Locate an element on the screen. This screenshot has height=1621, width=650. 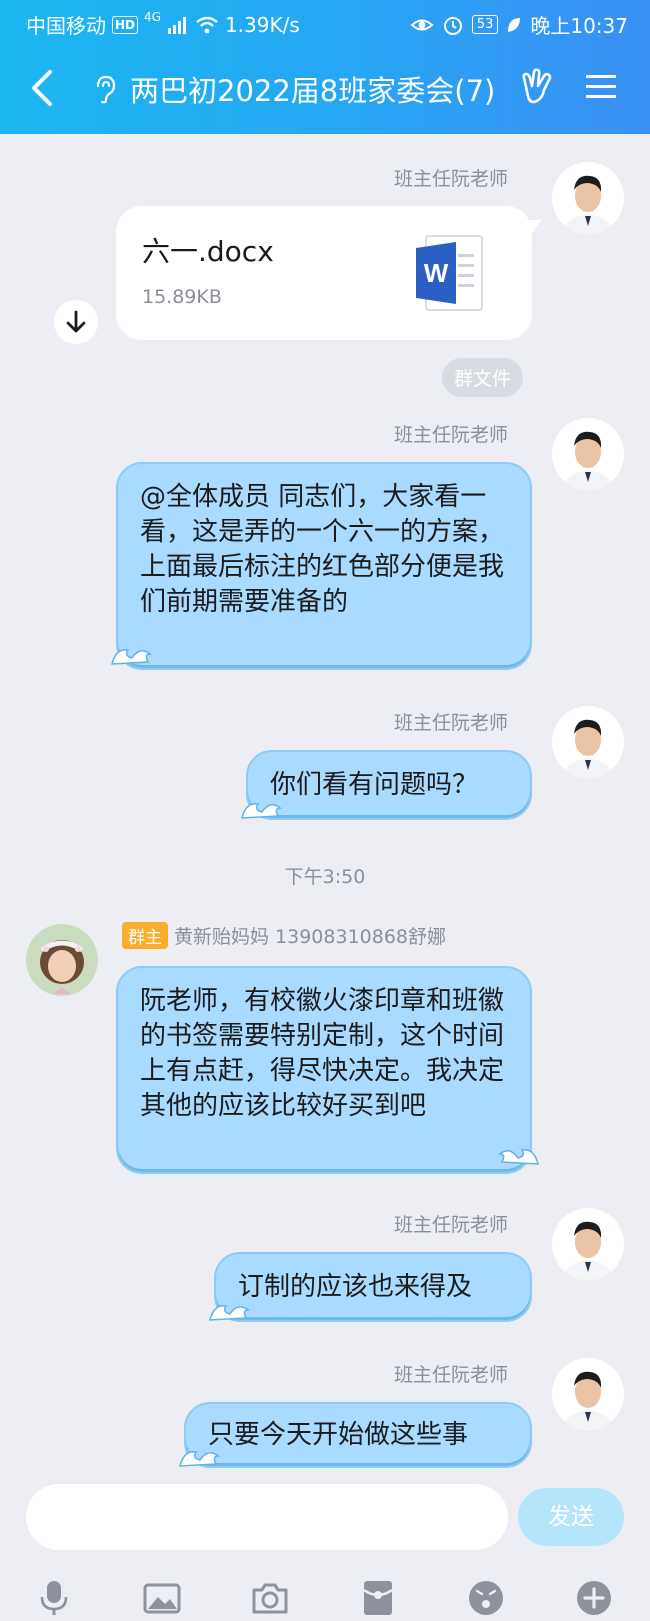
hd-badge: HD is located at coordinates (125, 24).